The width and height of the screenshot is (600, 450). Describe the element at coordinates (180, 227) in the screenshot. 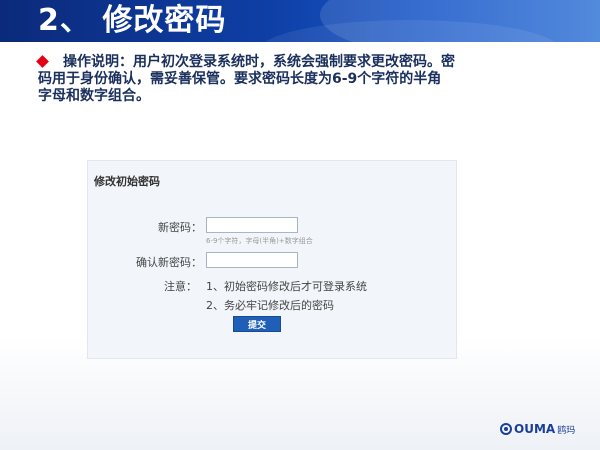

I see `new-password-label: 新密码：` at that location.